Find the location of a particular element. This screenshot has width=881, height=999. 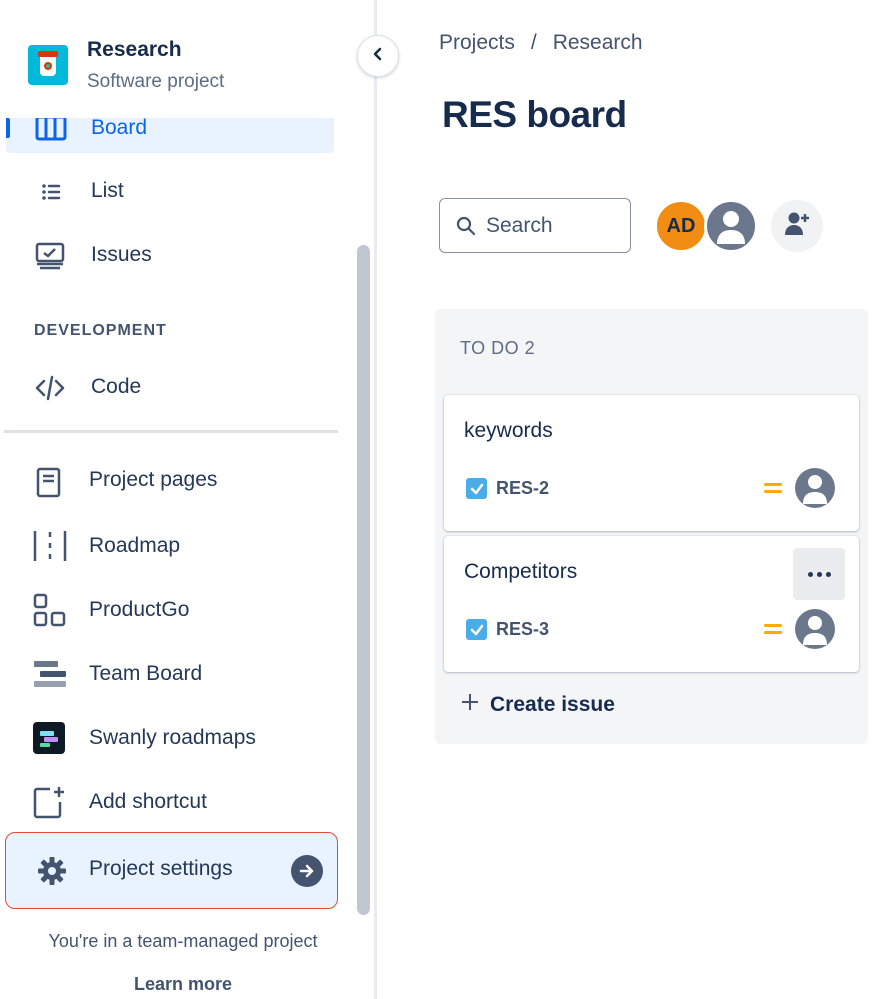

list-icon is located at coordinates (50, 192).